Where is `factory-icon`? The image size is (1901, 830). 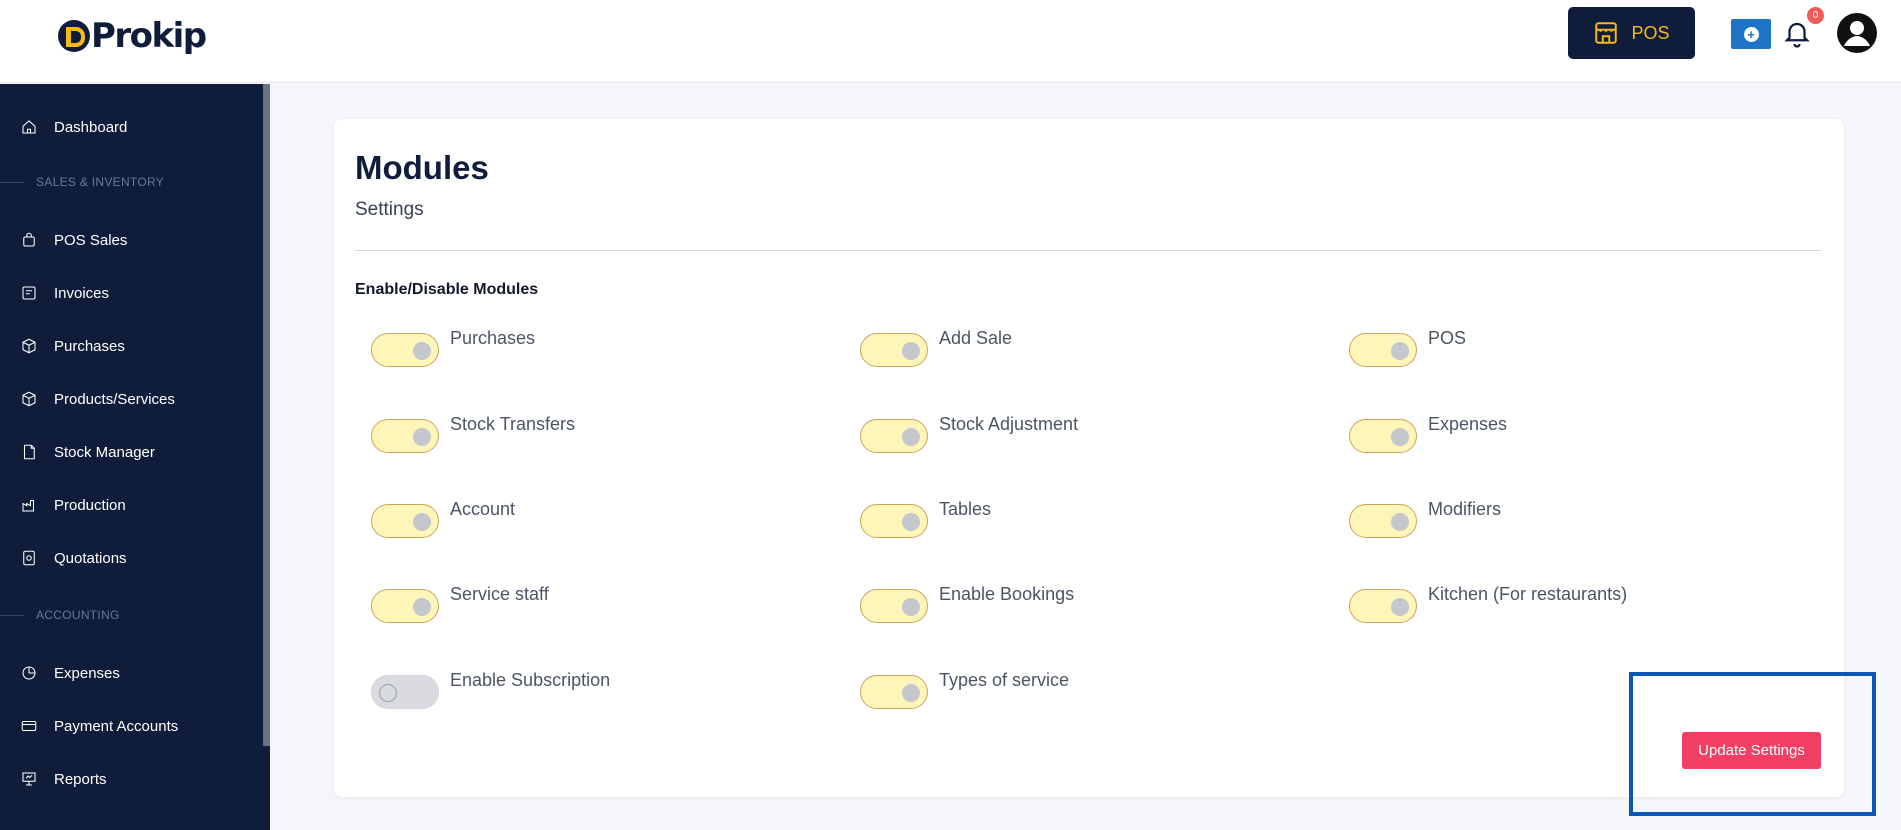 factory-icon is located at coordinates (28, 505).